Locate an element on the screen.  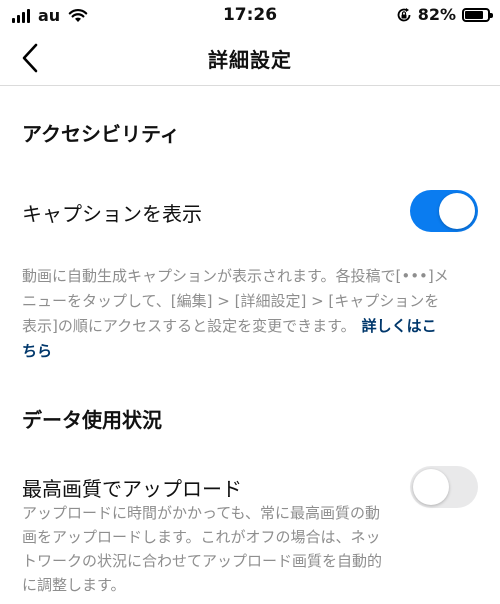
captions-desc-line: ニューをタップして、[編集] > [詳細設定] > [キャプションを is located at coordinates (231, 301).